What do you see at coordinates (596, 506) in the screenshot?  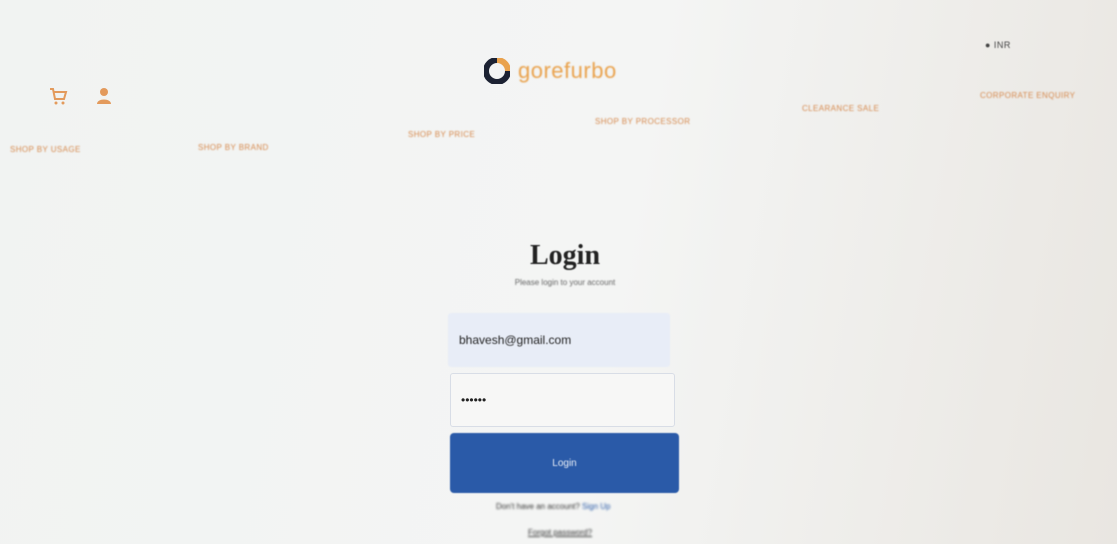 I see `signup-link: Sign Up` at bounding box center [596, 506].